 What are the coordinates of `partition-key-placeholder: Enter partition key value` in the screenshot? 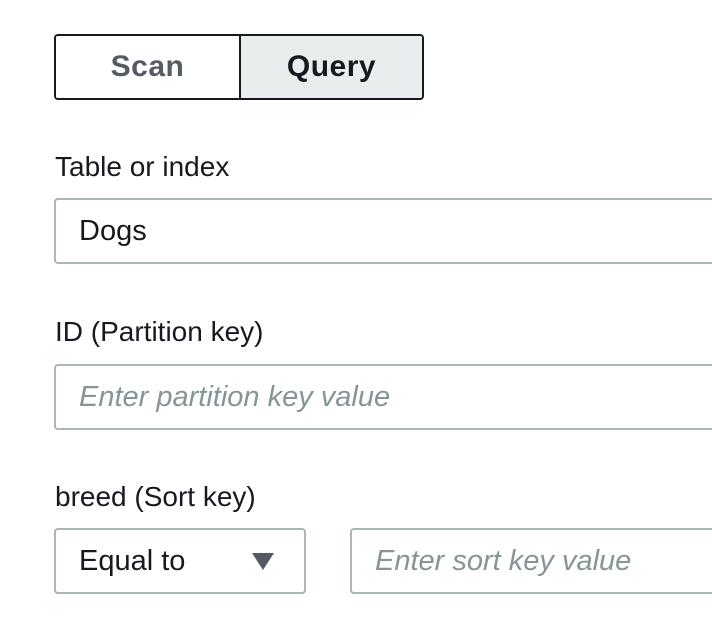 It's located at (235, 396).